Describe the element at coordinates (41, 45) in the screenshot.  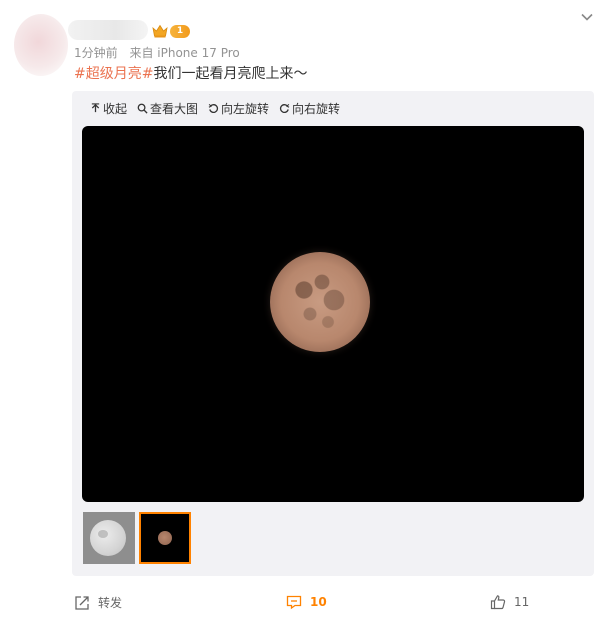
I see `avatar` at that location.